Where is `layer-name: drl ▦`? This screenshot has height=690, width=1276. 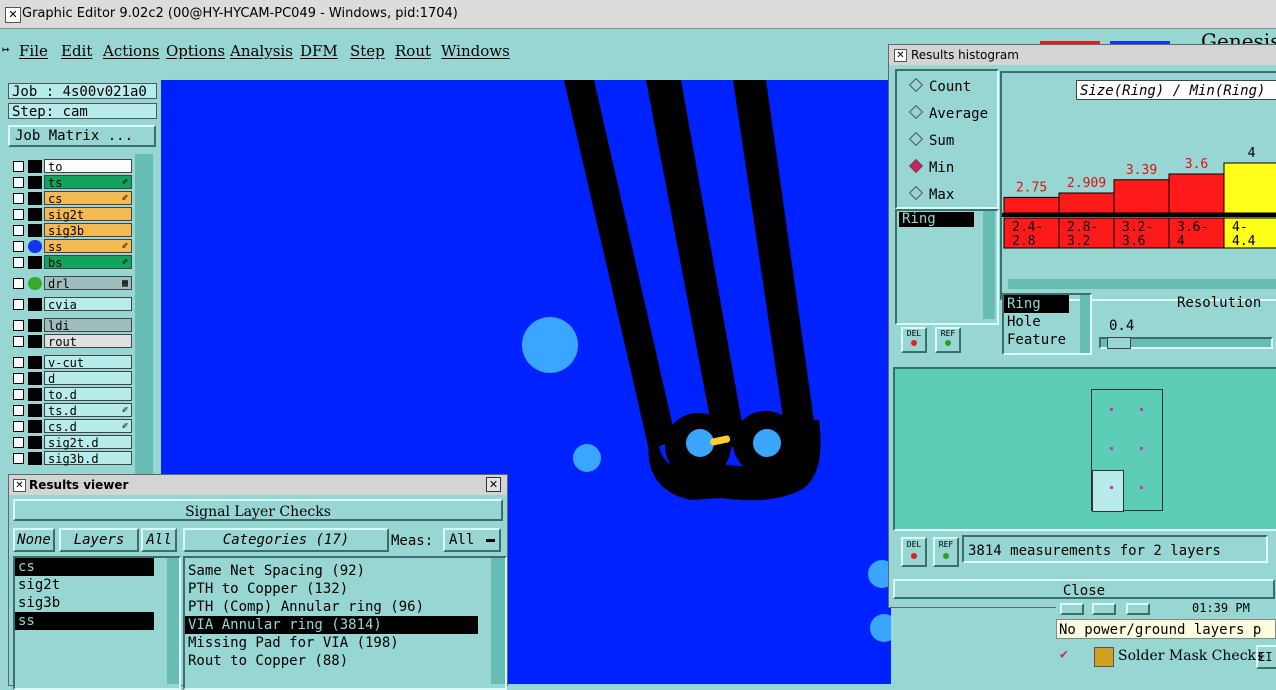 layer-name: drl ▦ is located at coordinates (88, 283).